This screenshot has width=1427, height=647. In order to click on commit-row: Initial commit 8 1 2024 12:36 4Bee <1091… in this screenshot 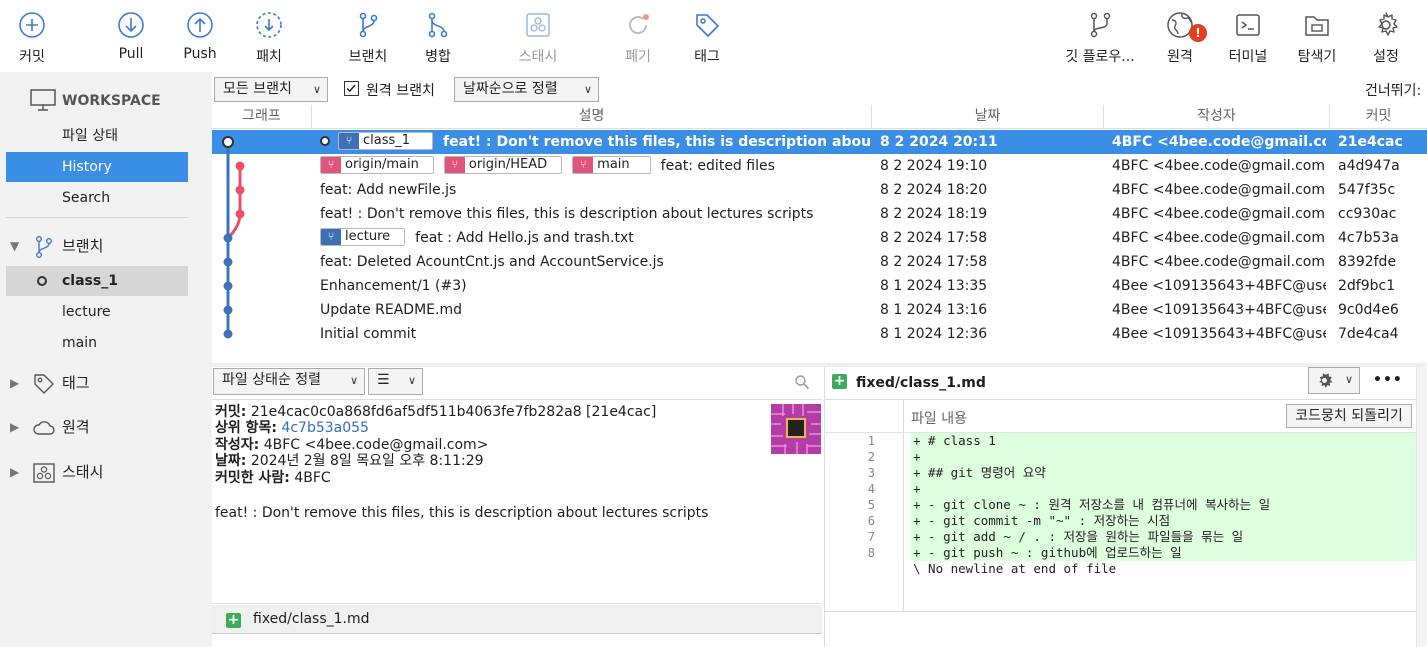, I will do `click(819, 334)`.